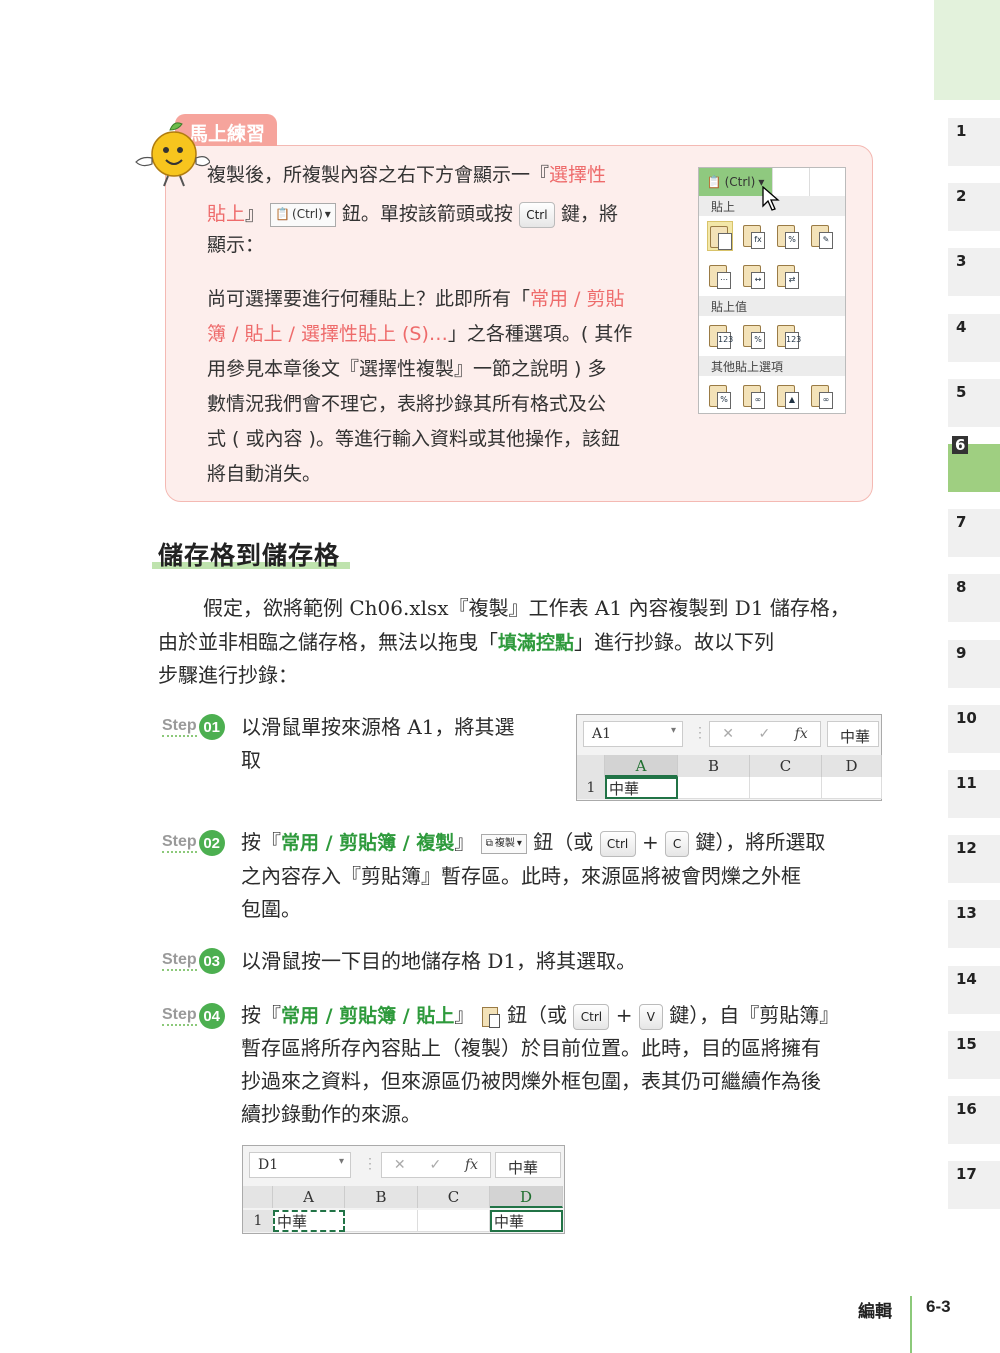  What do you see at coordinates (720, 276) in the screenshot?
I see `paste-no-borders-icon: ⋯` at bounding box center [720, 276].